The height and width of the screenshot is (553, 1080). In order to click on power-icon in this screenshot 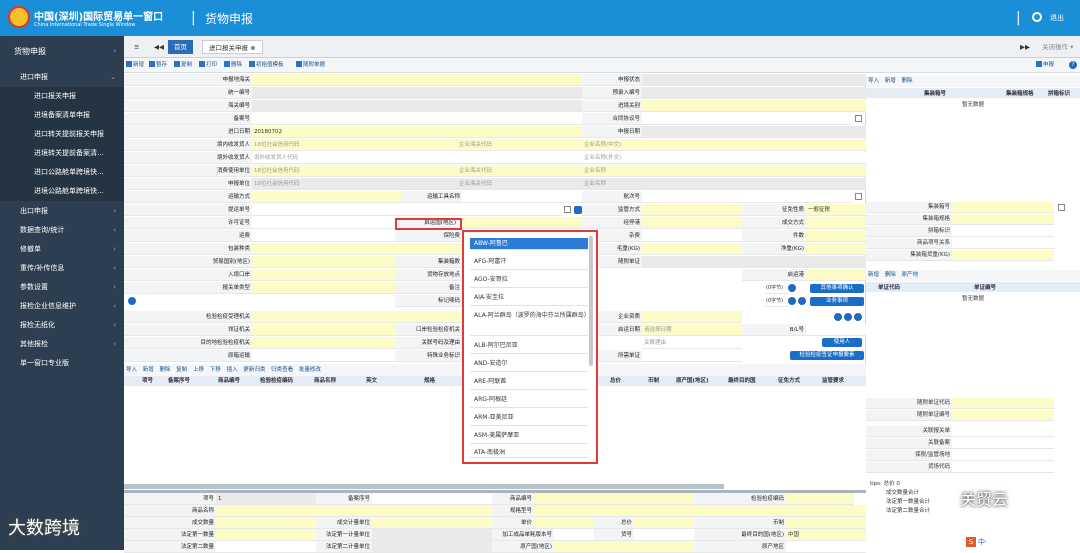, I will do `click(1037, 17)`.